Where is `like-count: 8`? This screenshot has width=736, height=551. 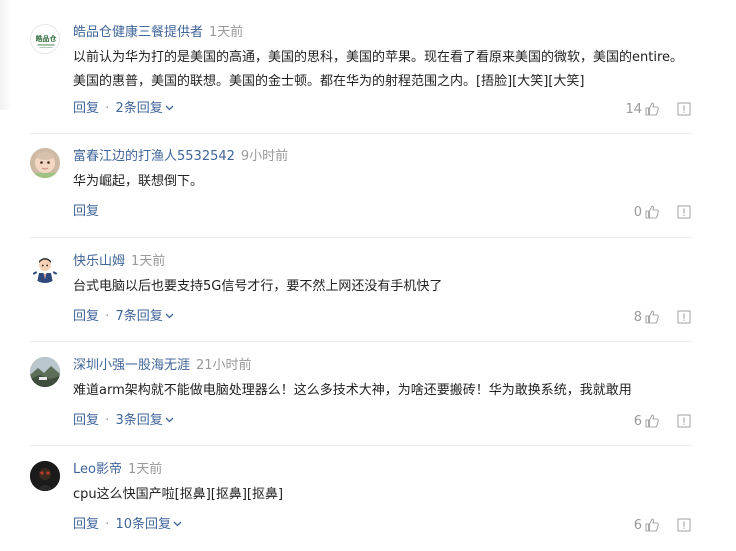
like-count: 8 is located at coordinates (637, 317).